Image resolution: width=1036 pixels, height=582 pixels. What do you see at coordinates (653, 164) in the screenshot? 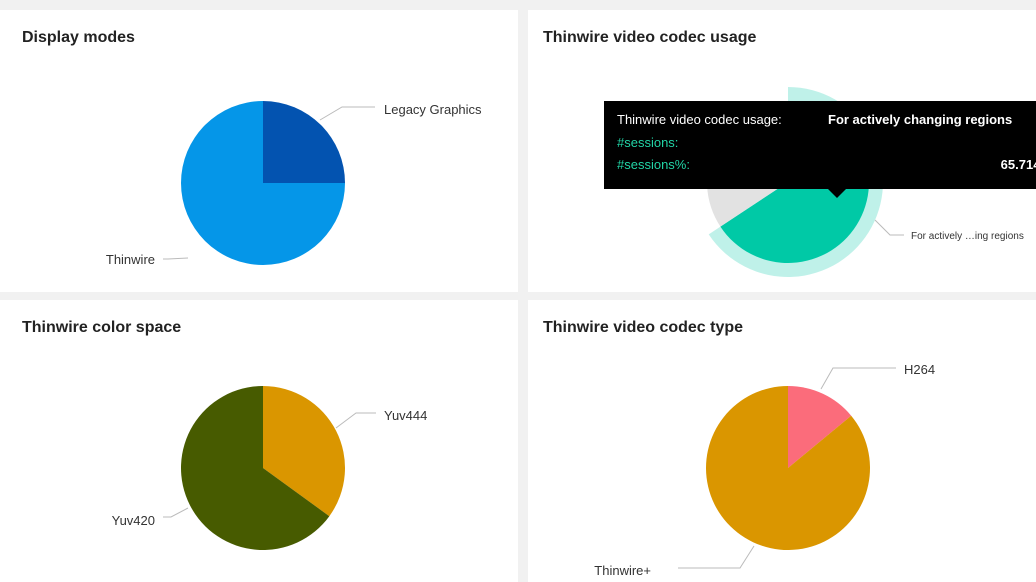
I see `tooltip-key: #sessions%:` at bounding box center [653, 164].